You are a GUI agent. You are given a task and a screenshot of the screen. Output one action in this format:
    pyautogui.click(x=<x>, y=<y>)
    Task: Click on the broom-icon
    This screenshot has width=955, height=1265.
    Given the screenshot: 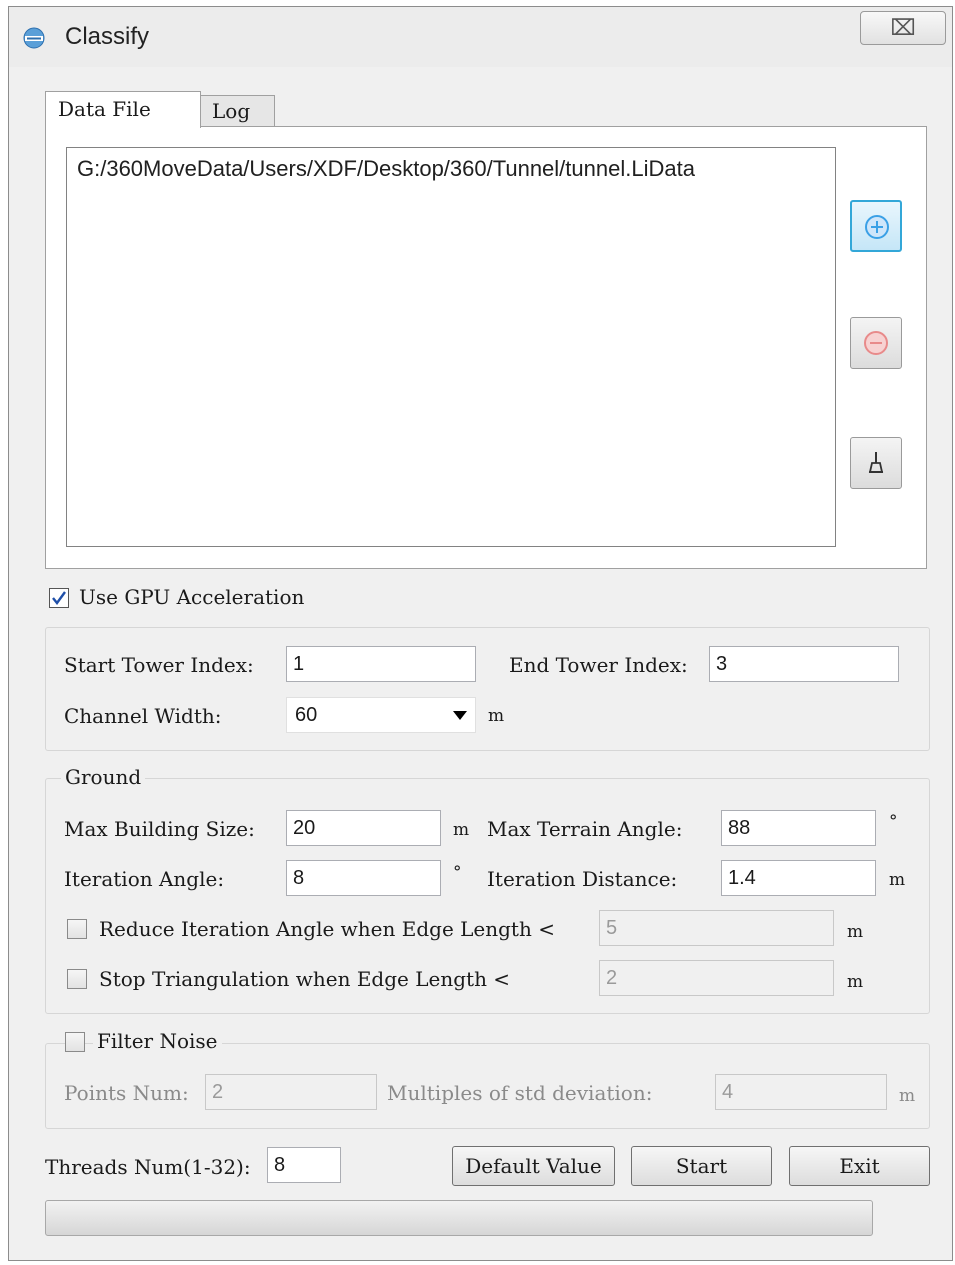 What is the action you would take?
    pyautogui.click(x=876, y=462)
    